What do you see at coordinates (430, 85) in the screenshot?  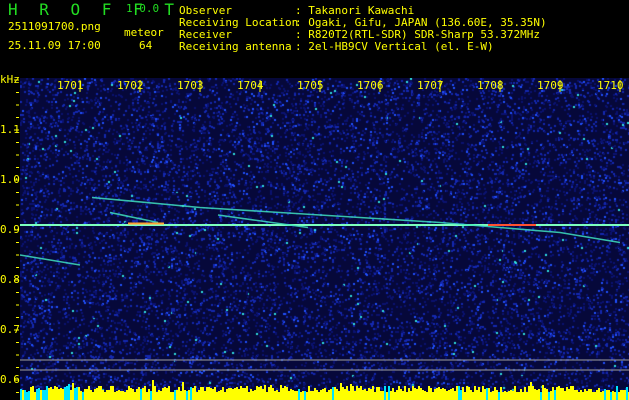 I see `x-tick-label: 1707` at bounding box center [430, 85].